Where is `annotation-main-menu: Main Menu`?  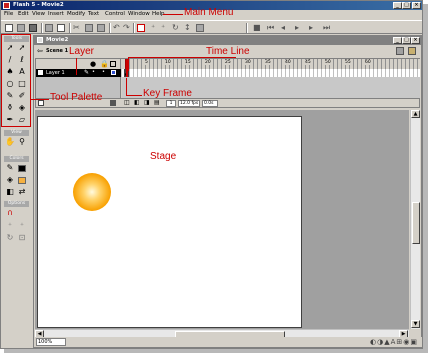
annotation-main-menu: Main Menu is located at coordinates (209, 12).